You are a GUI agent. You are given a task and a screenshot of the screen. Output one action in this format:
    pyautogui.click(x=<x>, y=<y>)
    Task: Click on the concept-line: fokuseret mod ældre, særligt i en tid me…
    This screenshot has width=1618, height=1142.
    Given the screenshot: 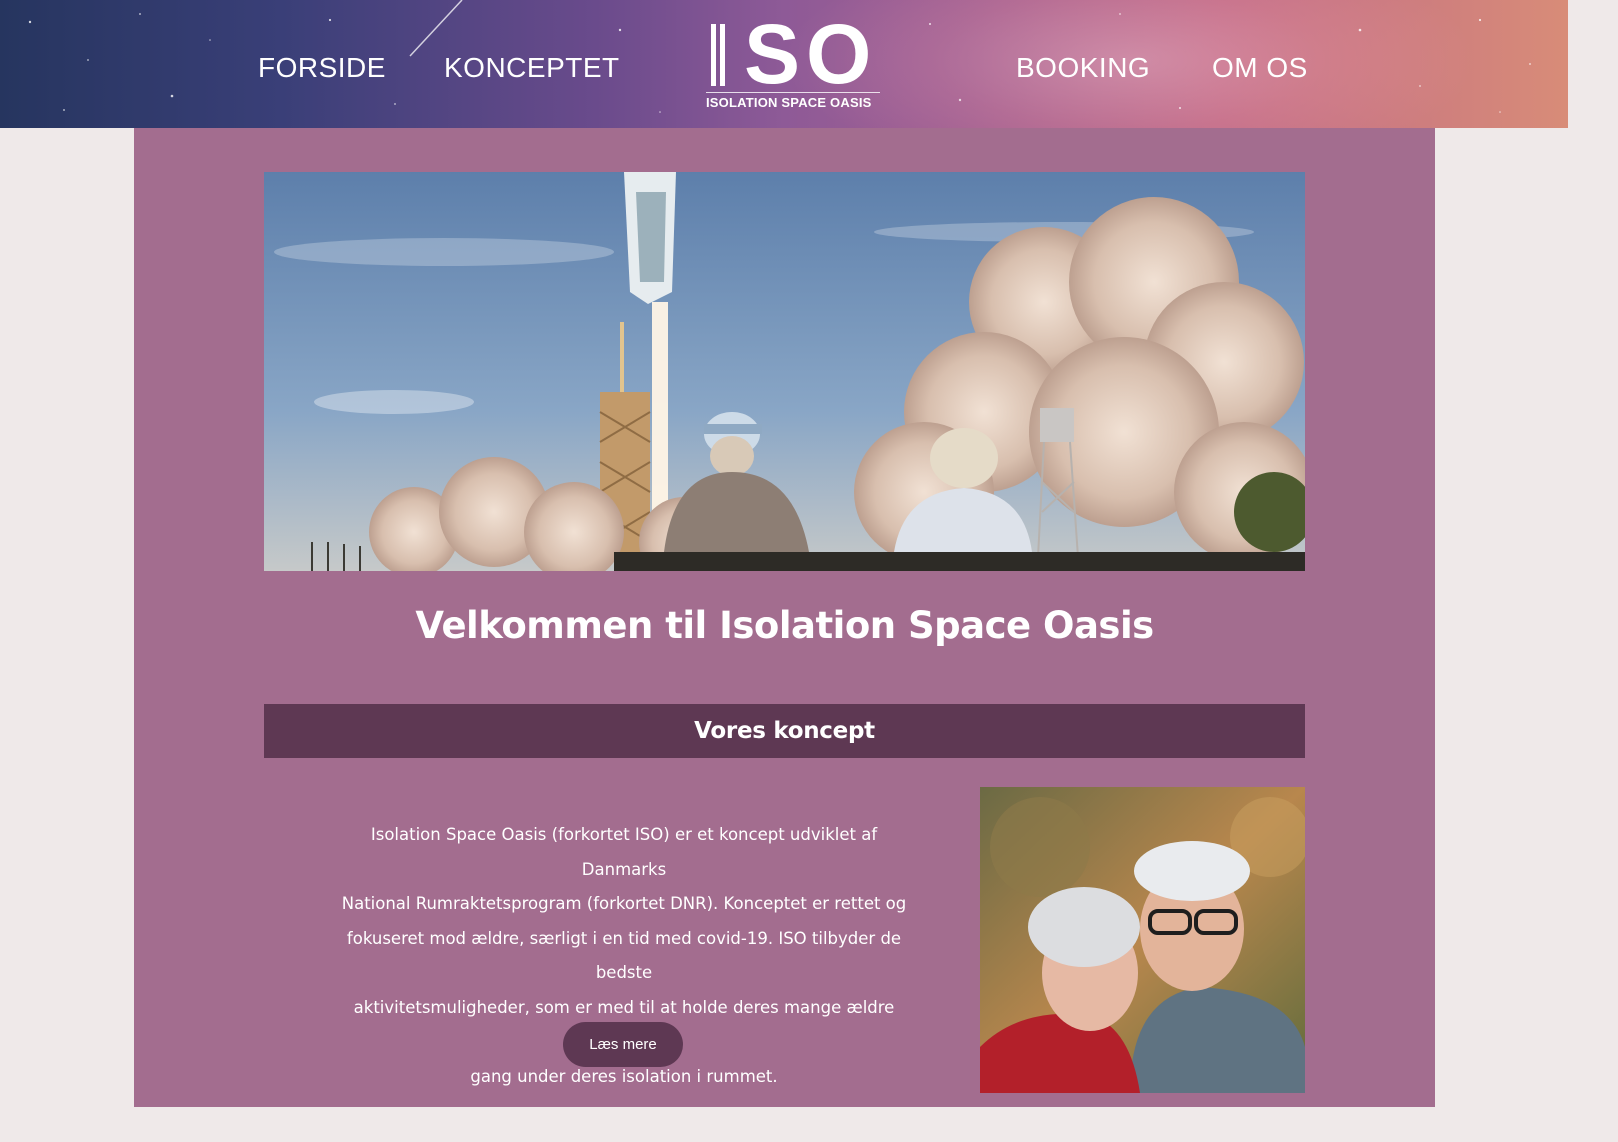 What is the action you would take?
    pyautogui.click(x=624, y=955)
    